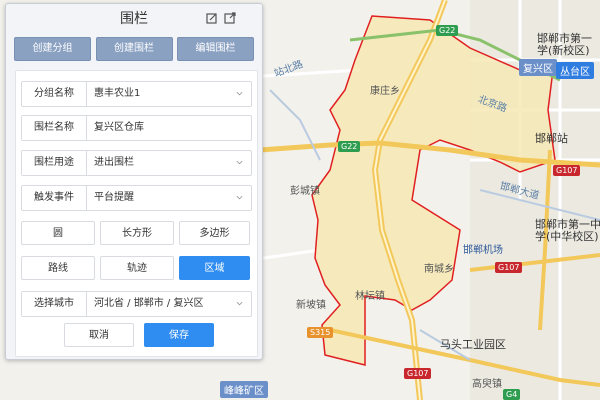  I want to click on map-label-fuxing: 复兴区, so click(538, 67).